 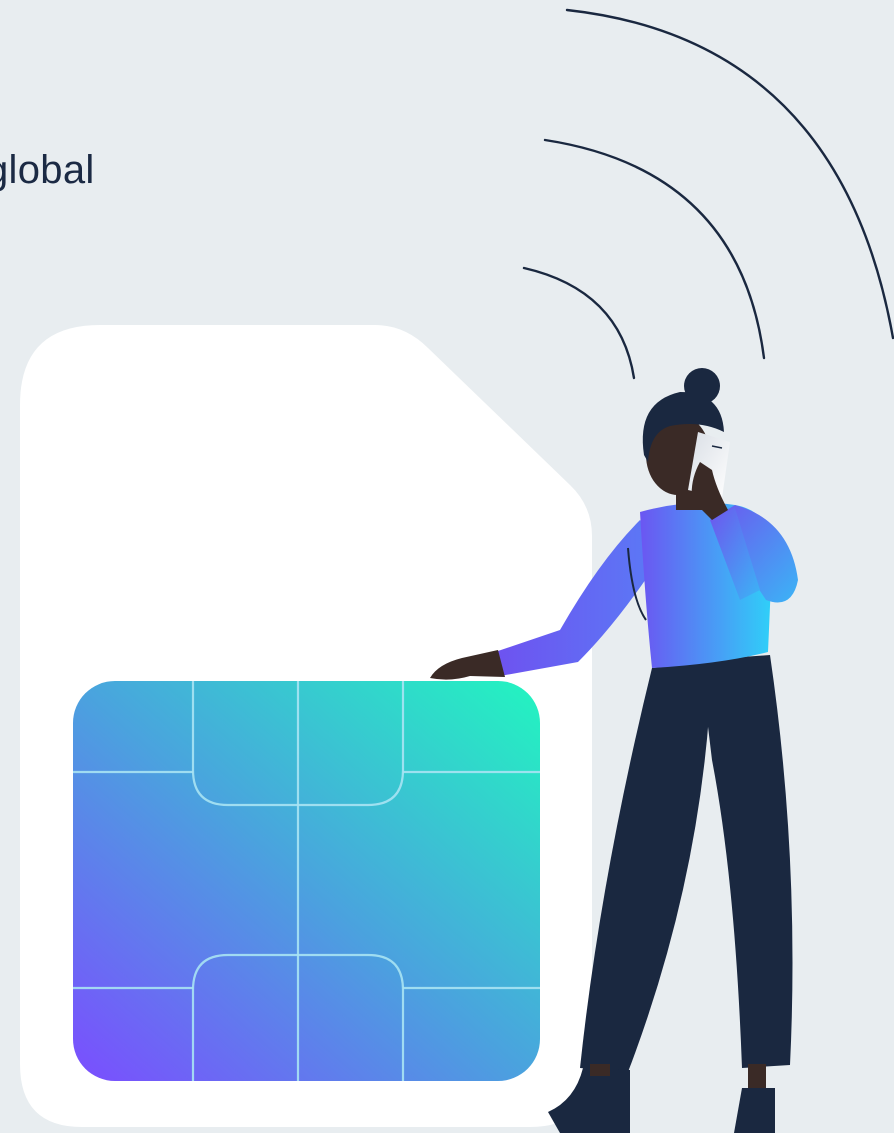 I want to click on signal-wave-medium, so click(x=654, y=249).